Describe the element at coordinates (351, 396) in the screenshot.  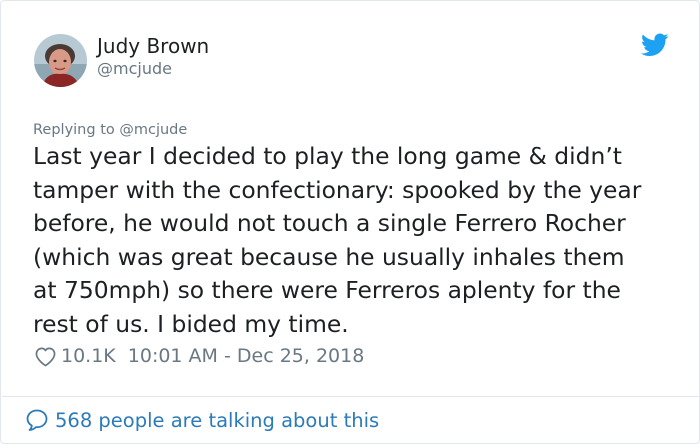
I see `divider` at that location.